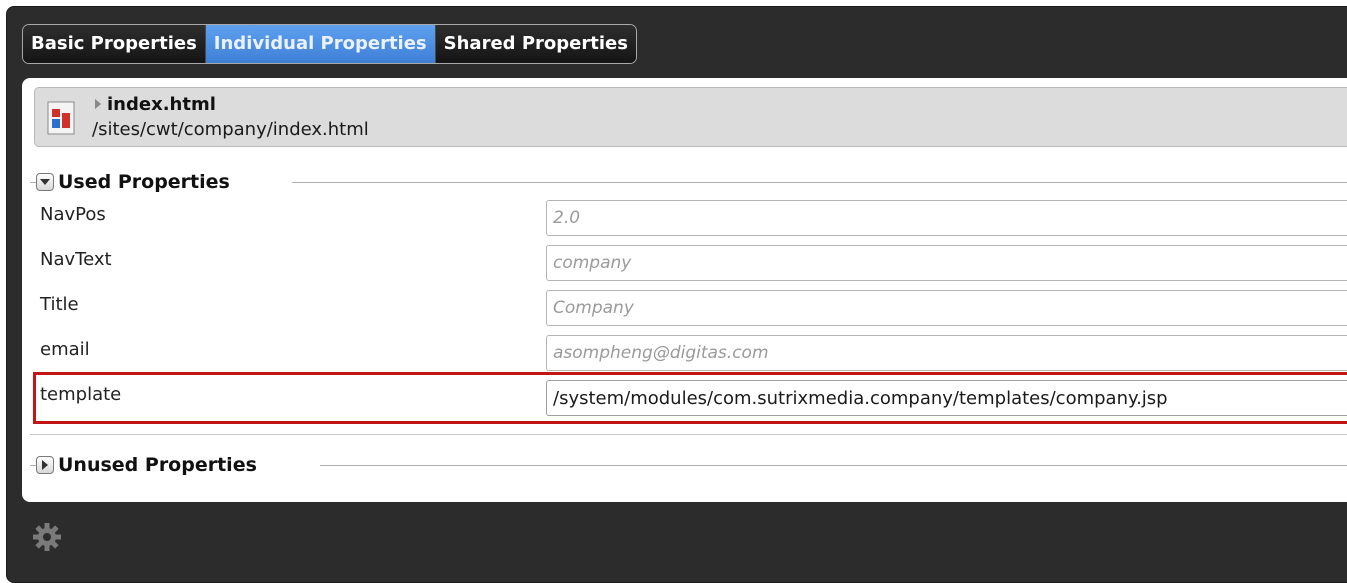 The image size is (1347, 583). What do you see at coordinates (946, 398) in the screenshot?
I see `template-input` at bounding box center [946, 398].